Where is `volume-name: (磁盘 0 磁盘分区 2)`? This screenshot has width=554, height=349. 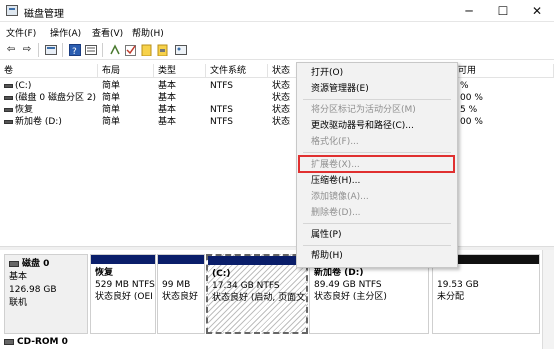 volume-name: (磁盘 0 磁盘分区 2) is located at coordinates (56, 98).